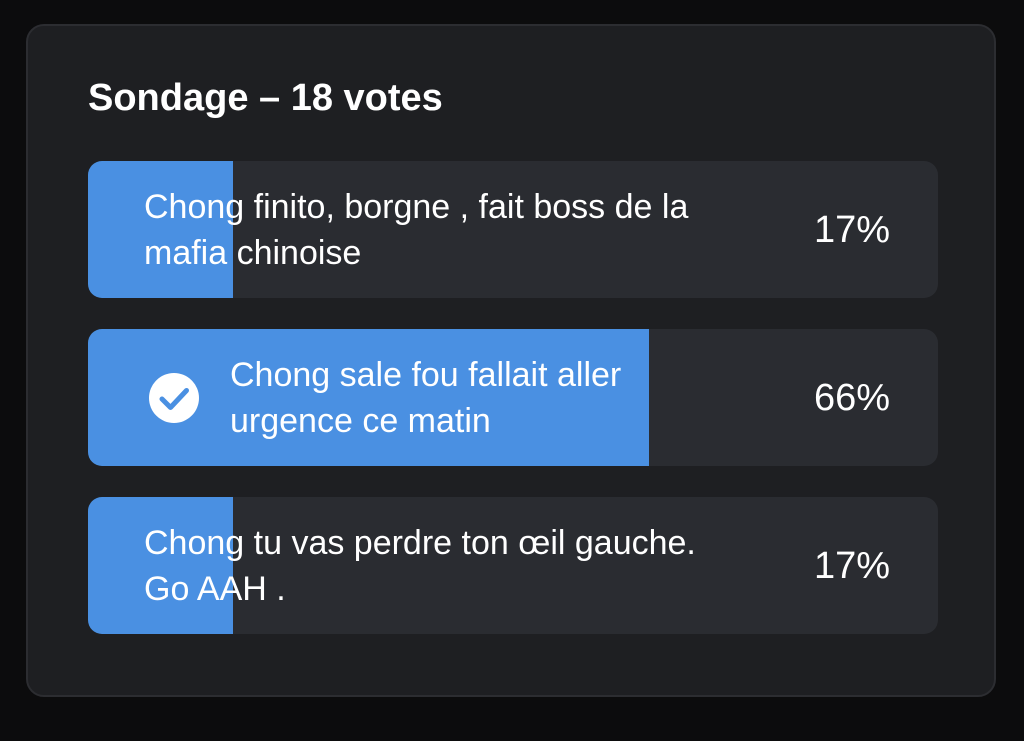 This screenshot has width=1024, height=741. Describe the element at coordinates (265, 98) in the screenshot. I see `poll-title: Sondage – 18 votes` at that location.